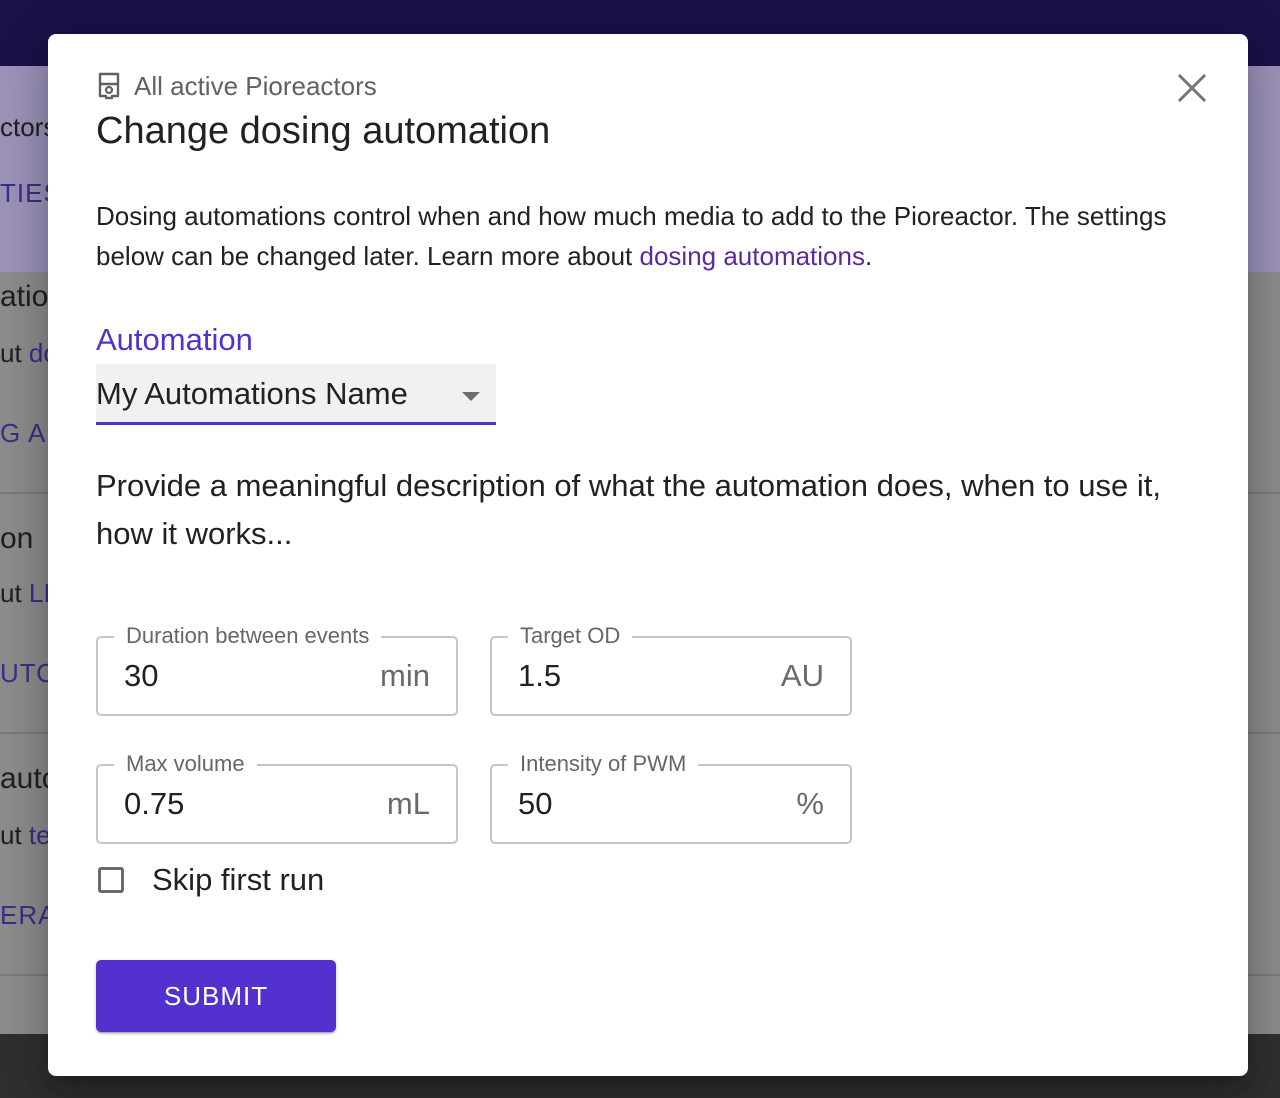  I want to click on automation-select: My Automations Name, so click(296, 394).